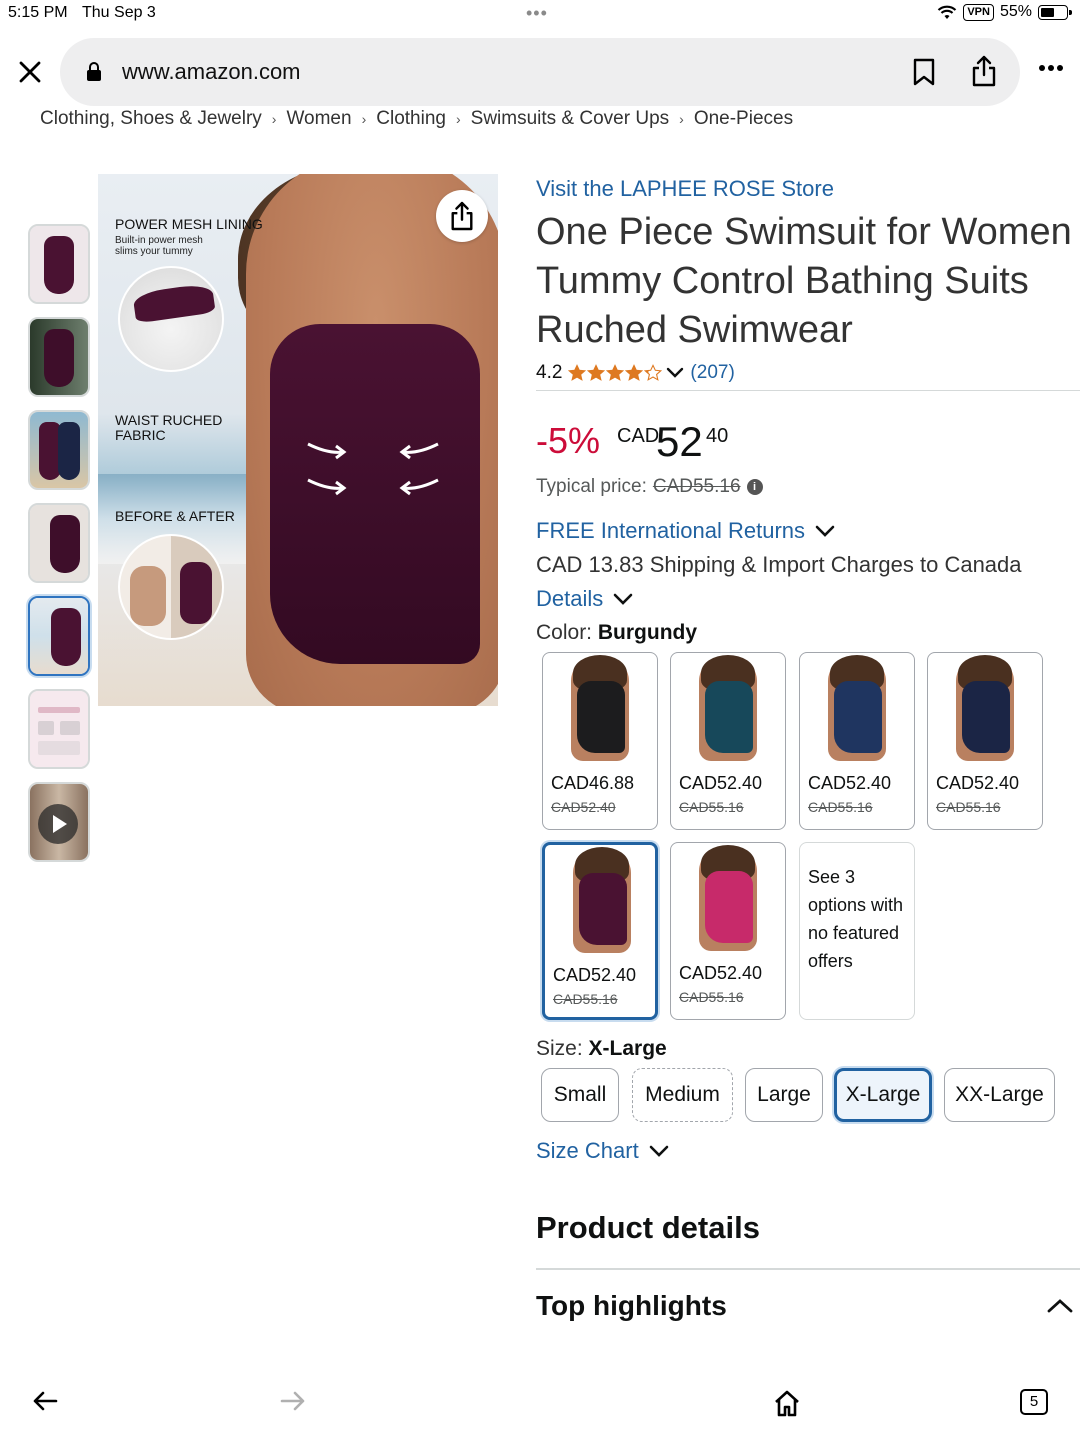 The image size is (1080, 1440). Describe the element at coordinates (293, 1401) in the screenshot. I see `forward-arrow-icon` at that location.